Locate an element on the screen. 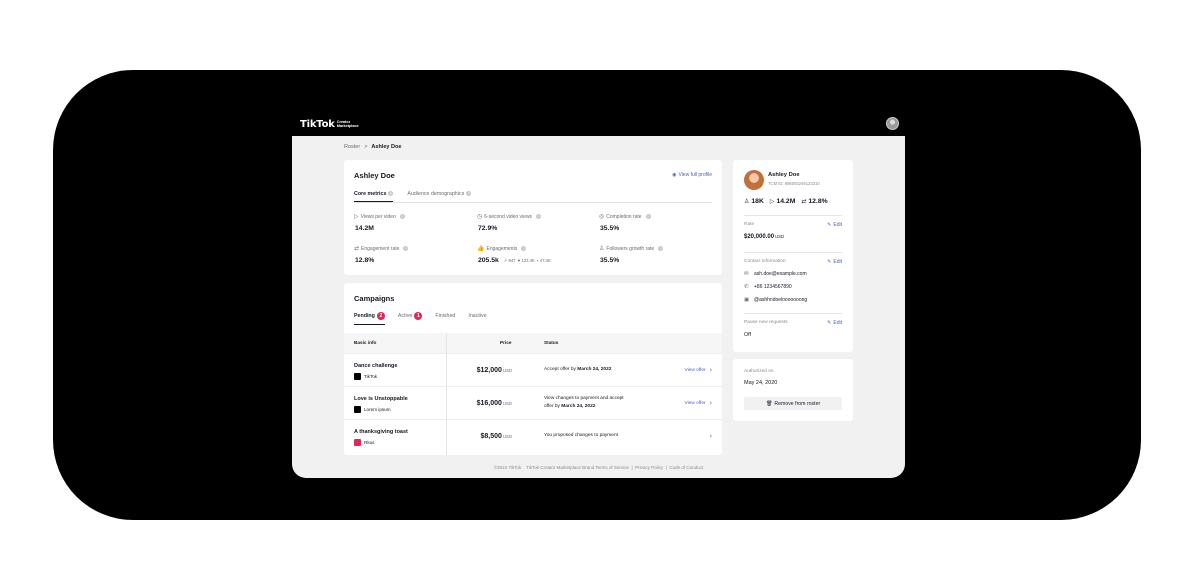 This screenshot has height=581, width=1200. tab-finished: Finished is located at coordinates (445, 316).